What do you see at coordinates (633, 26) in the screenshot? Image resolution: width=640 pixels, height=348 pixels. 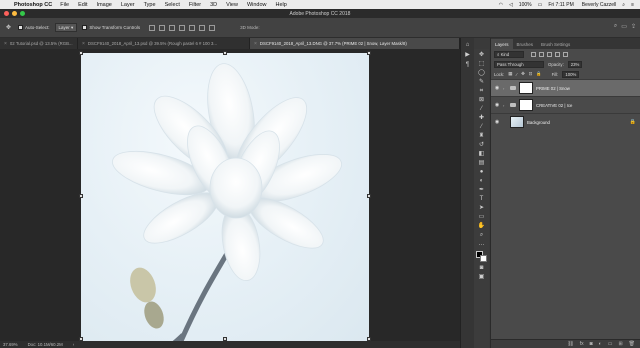 I see `share-icon: ⇪` at bounding box center [633, 26].